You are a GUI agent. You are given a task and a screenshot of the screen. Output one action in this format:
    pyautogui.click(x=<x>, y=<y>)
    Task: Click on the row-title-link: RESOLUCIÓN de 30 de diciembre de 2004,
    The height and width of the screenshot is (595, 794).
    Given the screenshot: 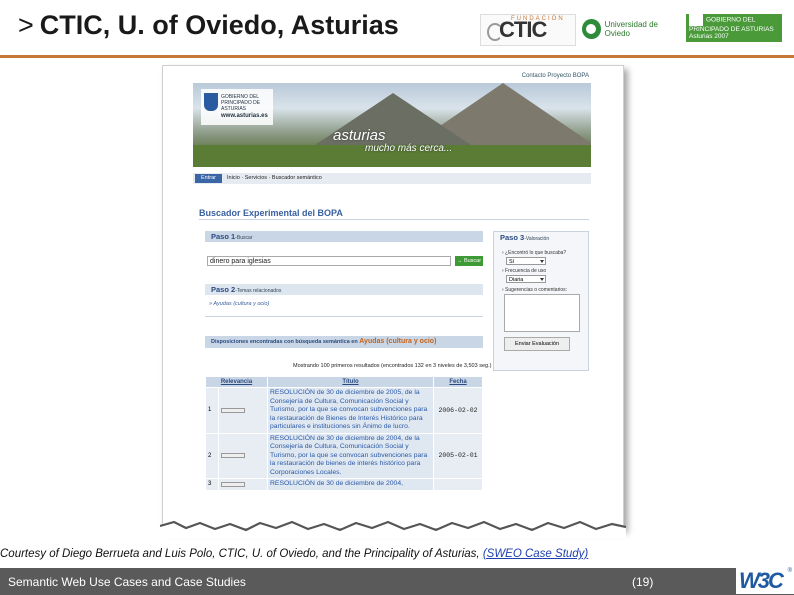 What is the action you would take?
    pyautogui.click(x=350, y=484)
    